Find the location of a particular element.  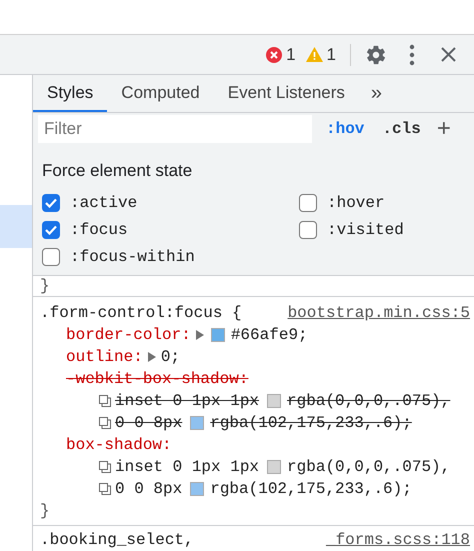

more-options-icon is located at coordinates (412, 55).